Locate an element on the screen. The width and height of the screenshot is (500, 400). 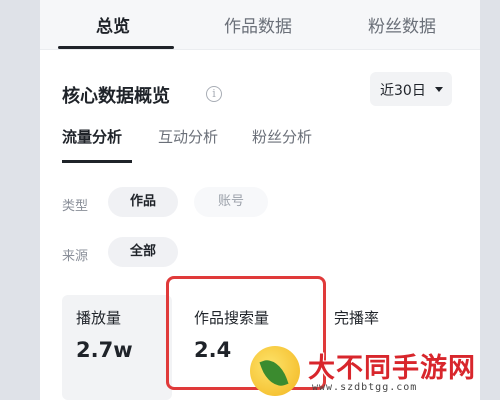
watermark: 大不同手游网 www.szdbtgg.com is located at coordinates (375, 371).